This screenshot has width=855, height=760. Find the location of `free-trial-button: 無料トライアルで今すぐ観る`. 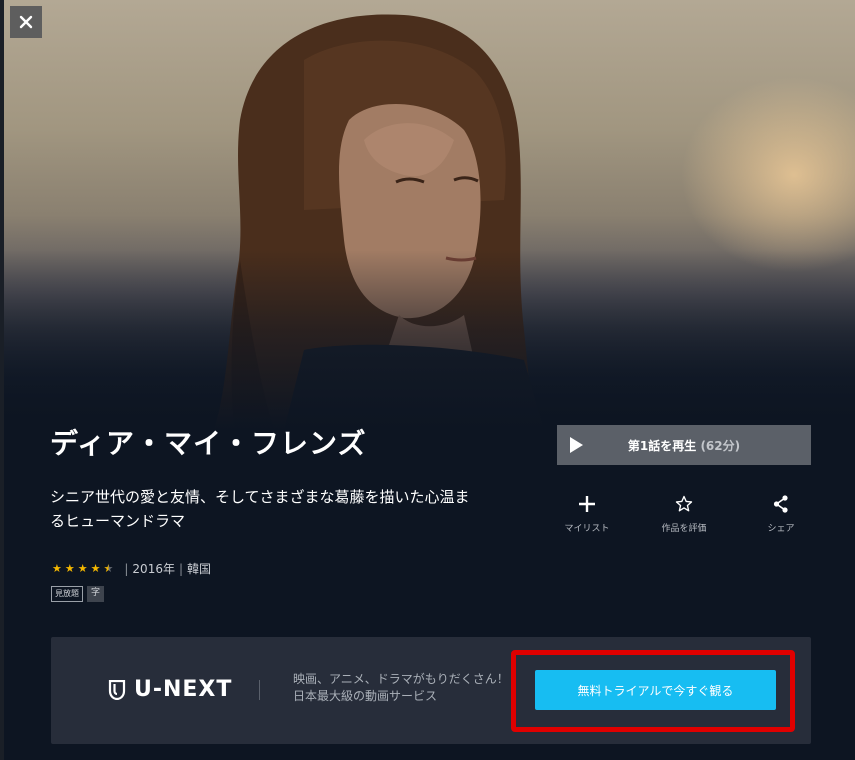

free-trial-button: 無料トライアルで今すぐ観る is located at coordinates (655, 690).